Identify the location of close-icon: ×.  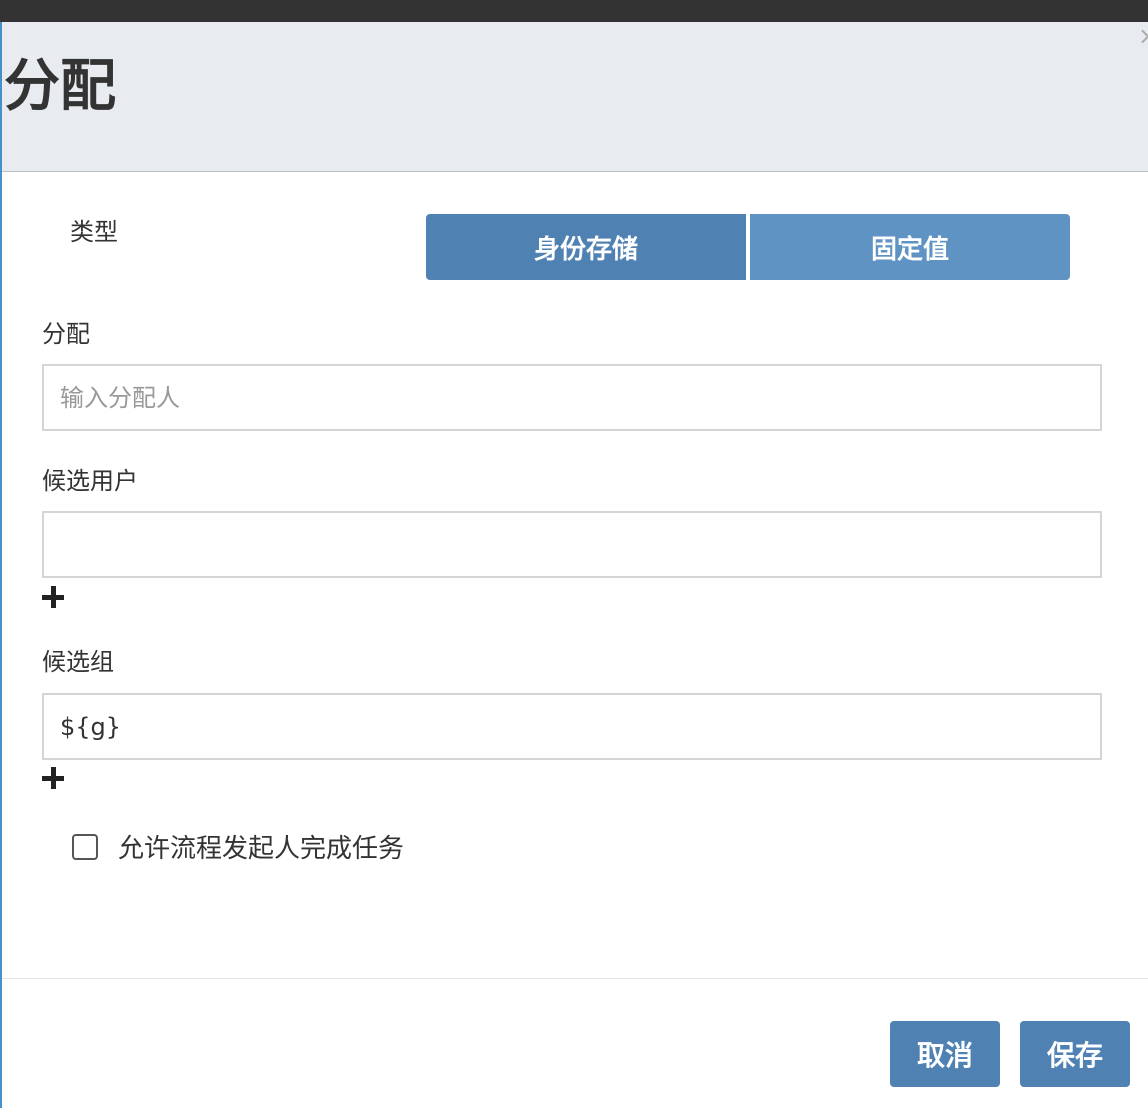
(1143, 36).